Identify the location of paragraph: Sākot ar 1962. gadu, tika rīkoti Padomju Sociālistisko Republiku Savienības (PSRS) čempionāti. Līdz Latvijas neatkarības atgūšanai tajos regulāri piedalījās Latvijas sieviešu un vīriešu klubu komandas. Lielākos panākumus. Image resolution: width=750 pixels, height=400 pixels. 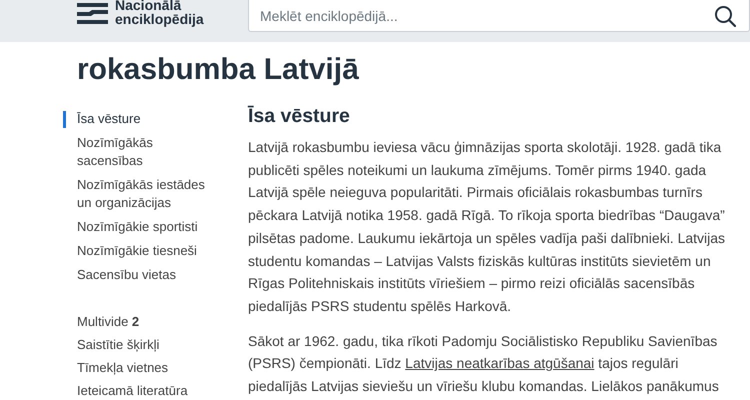
(484, 364).